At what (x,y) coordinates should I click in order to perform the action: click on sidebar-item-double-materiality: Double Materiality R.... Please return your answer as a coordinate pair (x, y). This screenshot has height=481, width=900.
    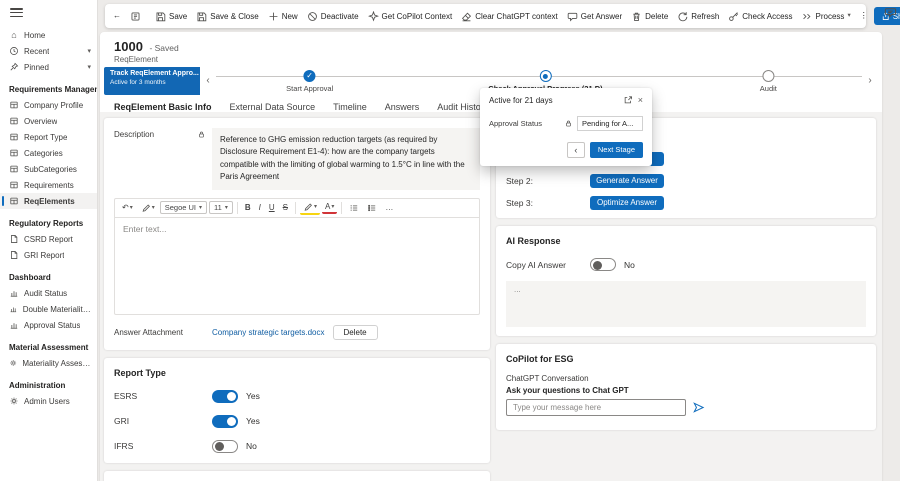
    Looking at the image, I should click on (48, 309).